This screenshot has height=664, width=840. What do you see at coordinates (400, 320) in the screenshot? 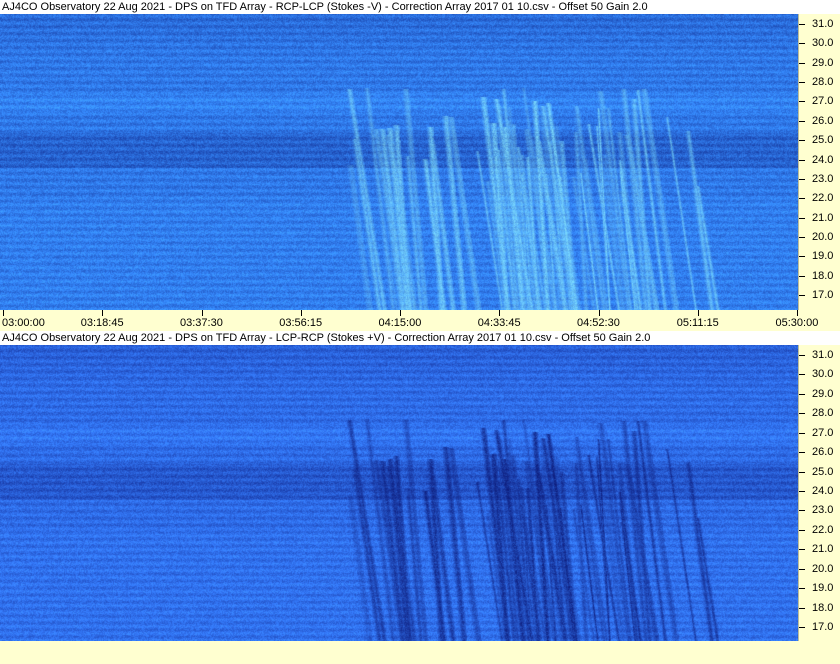
I see `time-tick-label: 04:15:00` at bounding box center [400, 320].